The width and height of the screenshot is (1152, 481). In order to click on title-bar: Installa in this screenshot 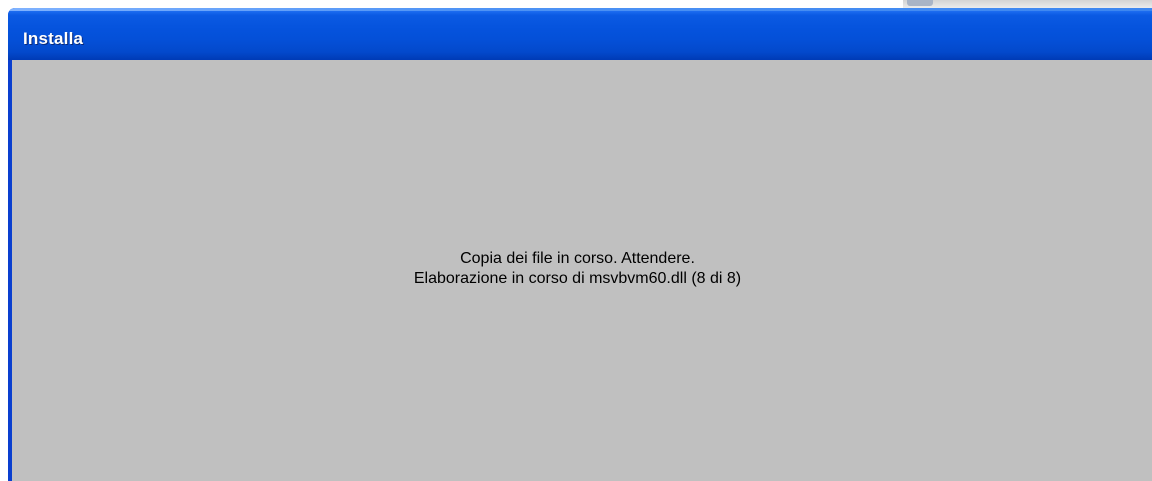, I will do `click(580, 34)`.